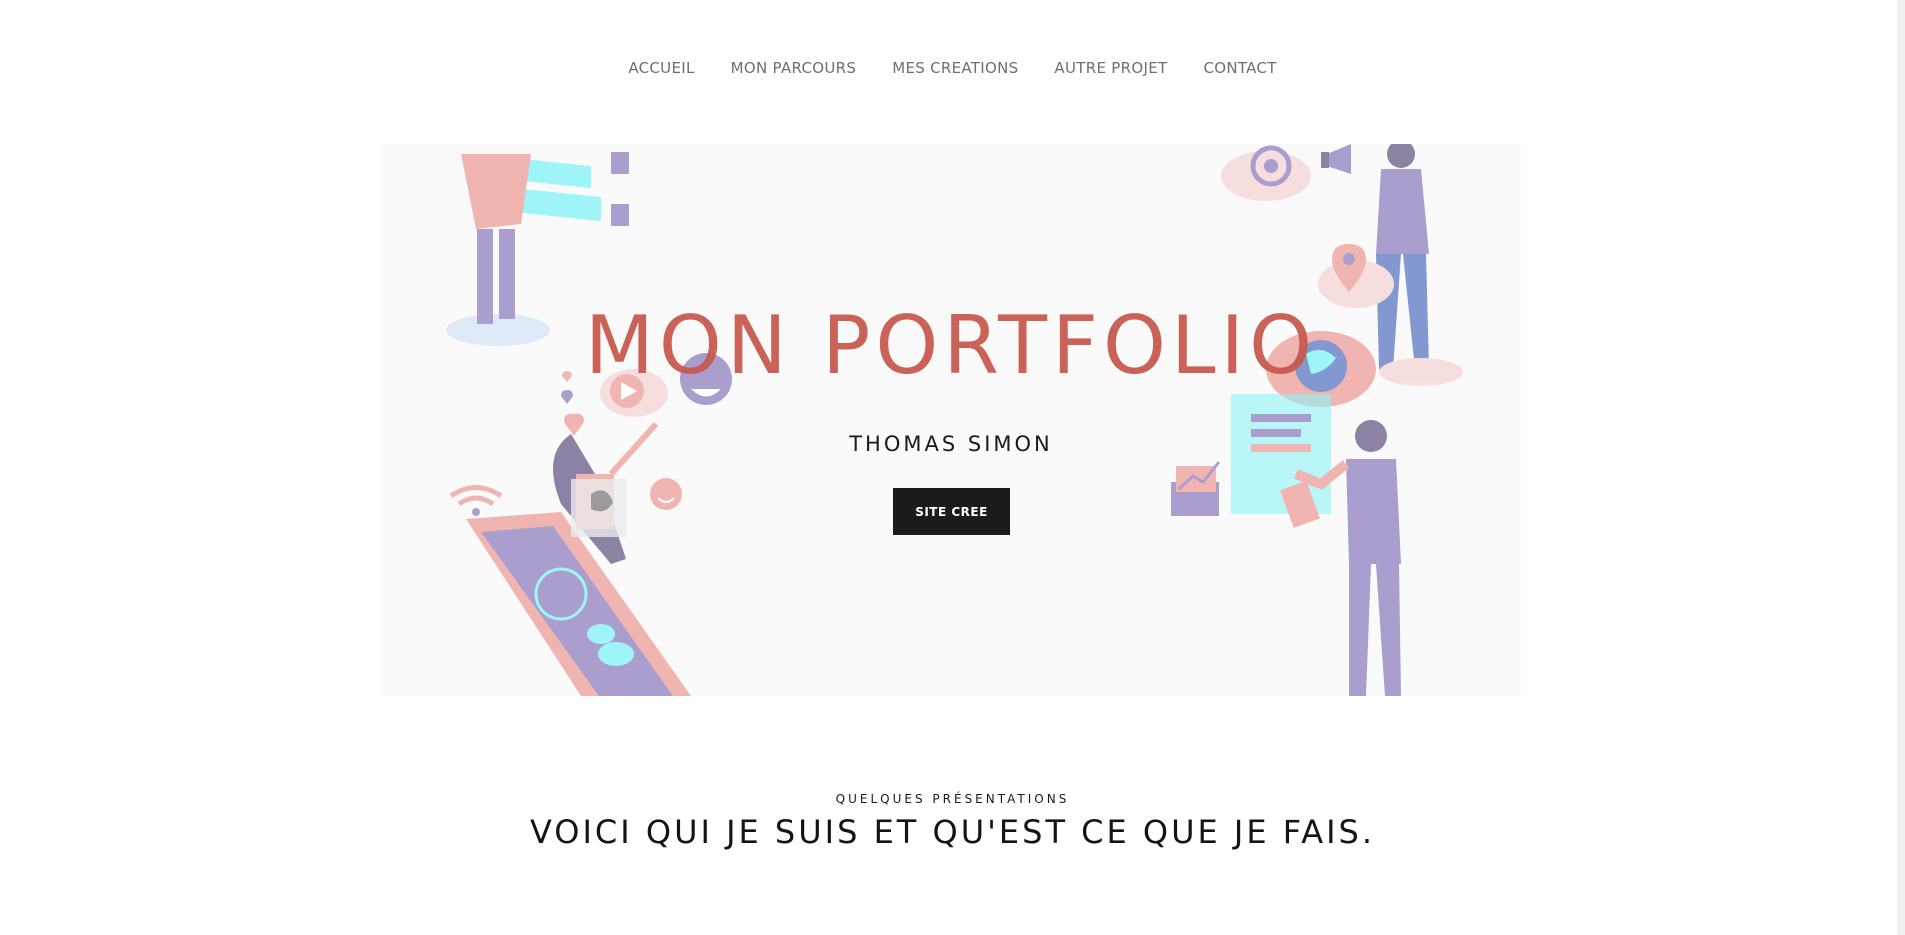  I want to click on page-scrollbar, so click(1901, 467).